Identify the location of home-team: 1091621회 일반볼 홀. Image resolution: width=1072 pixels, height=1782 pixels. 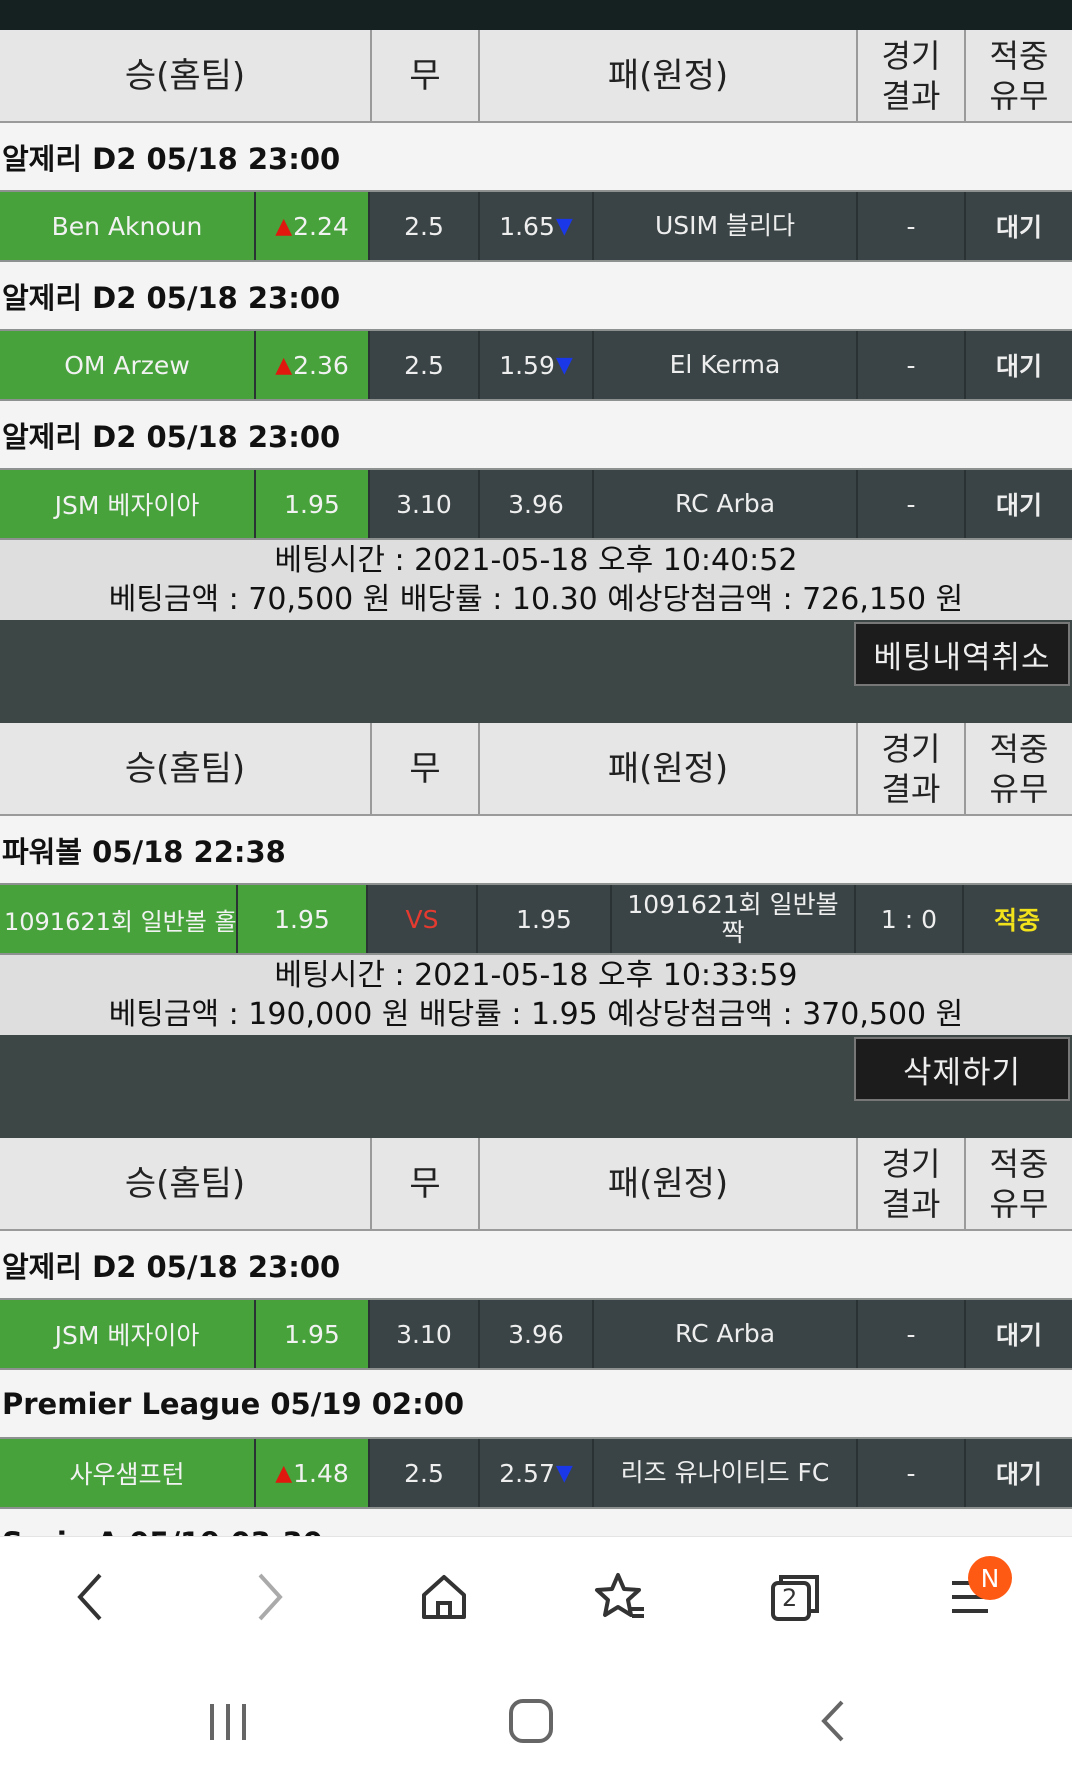
(119, 919).